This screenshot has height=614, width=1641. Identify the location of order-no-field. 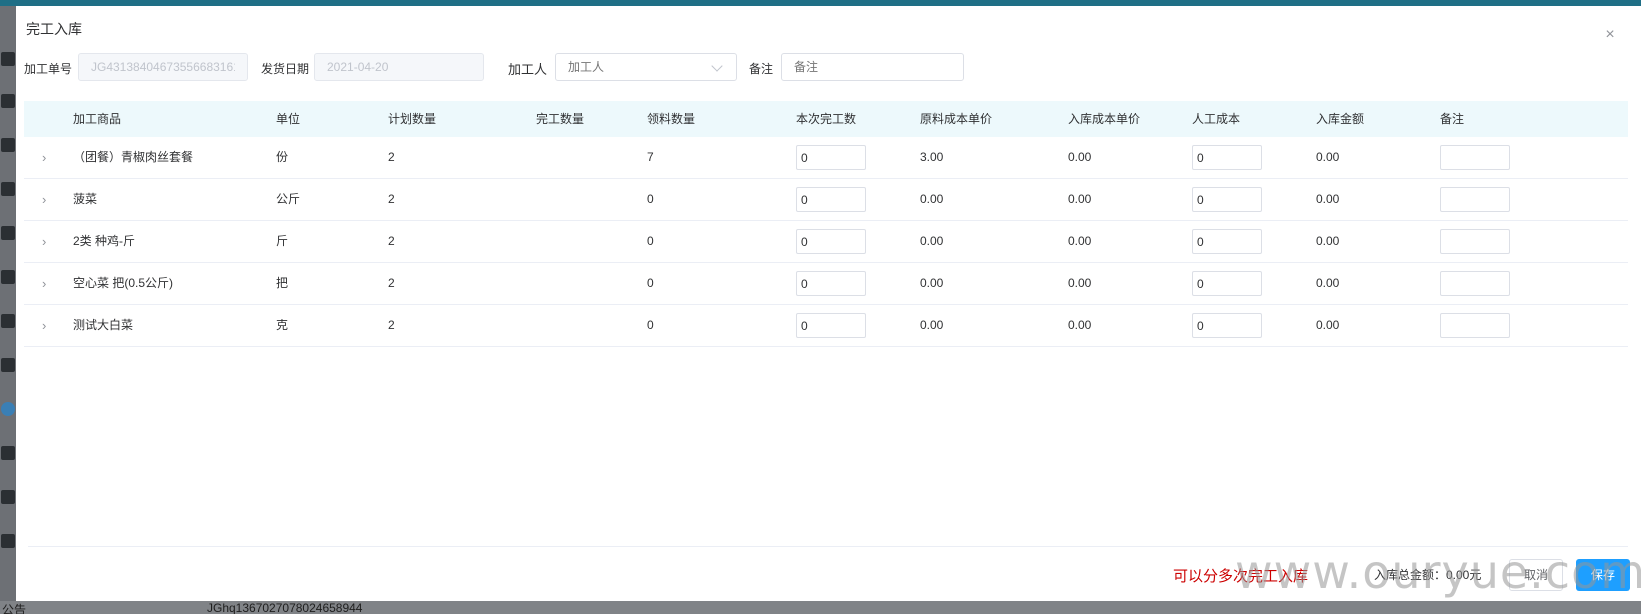
(163, 67).